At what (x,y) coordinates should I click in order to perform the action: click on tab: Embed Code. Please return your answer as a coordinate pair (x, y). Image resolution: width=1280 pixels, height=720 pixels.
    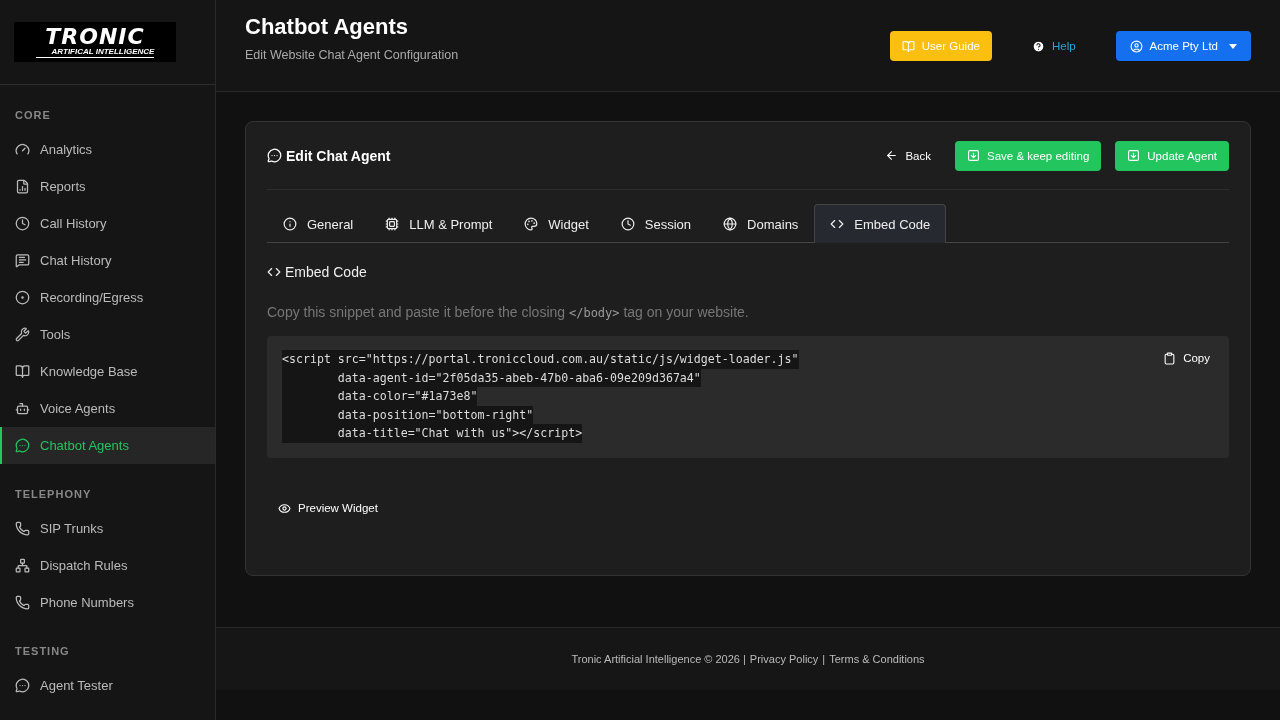
    Looking at the image, I should click on (880, 223).